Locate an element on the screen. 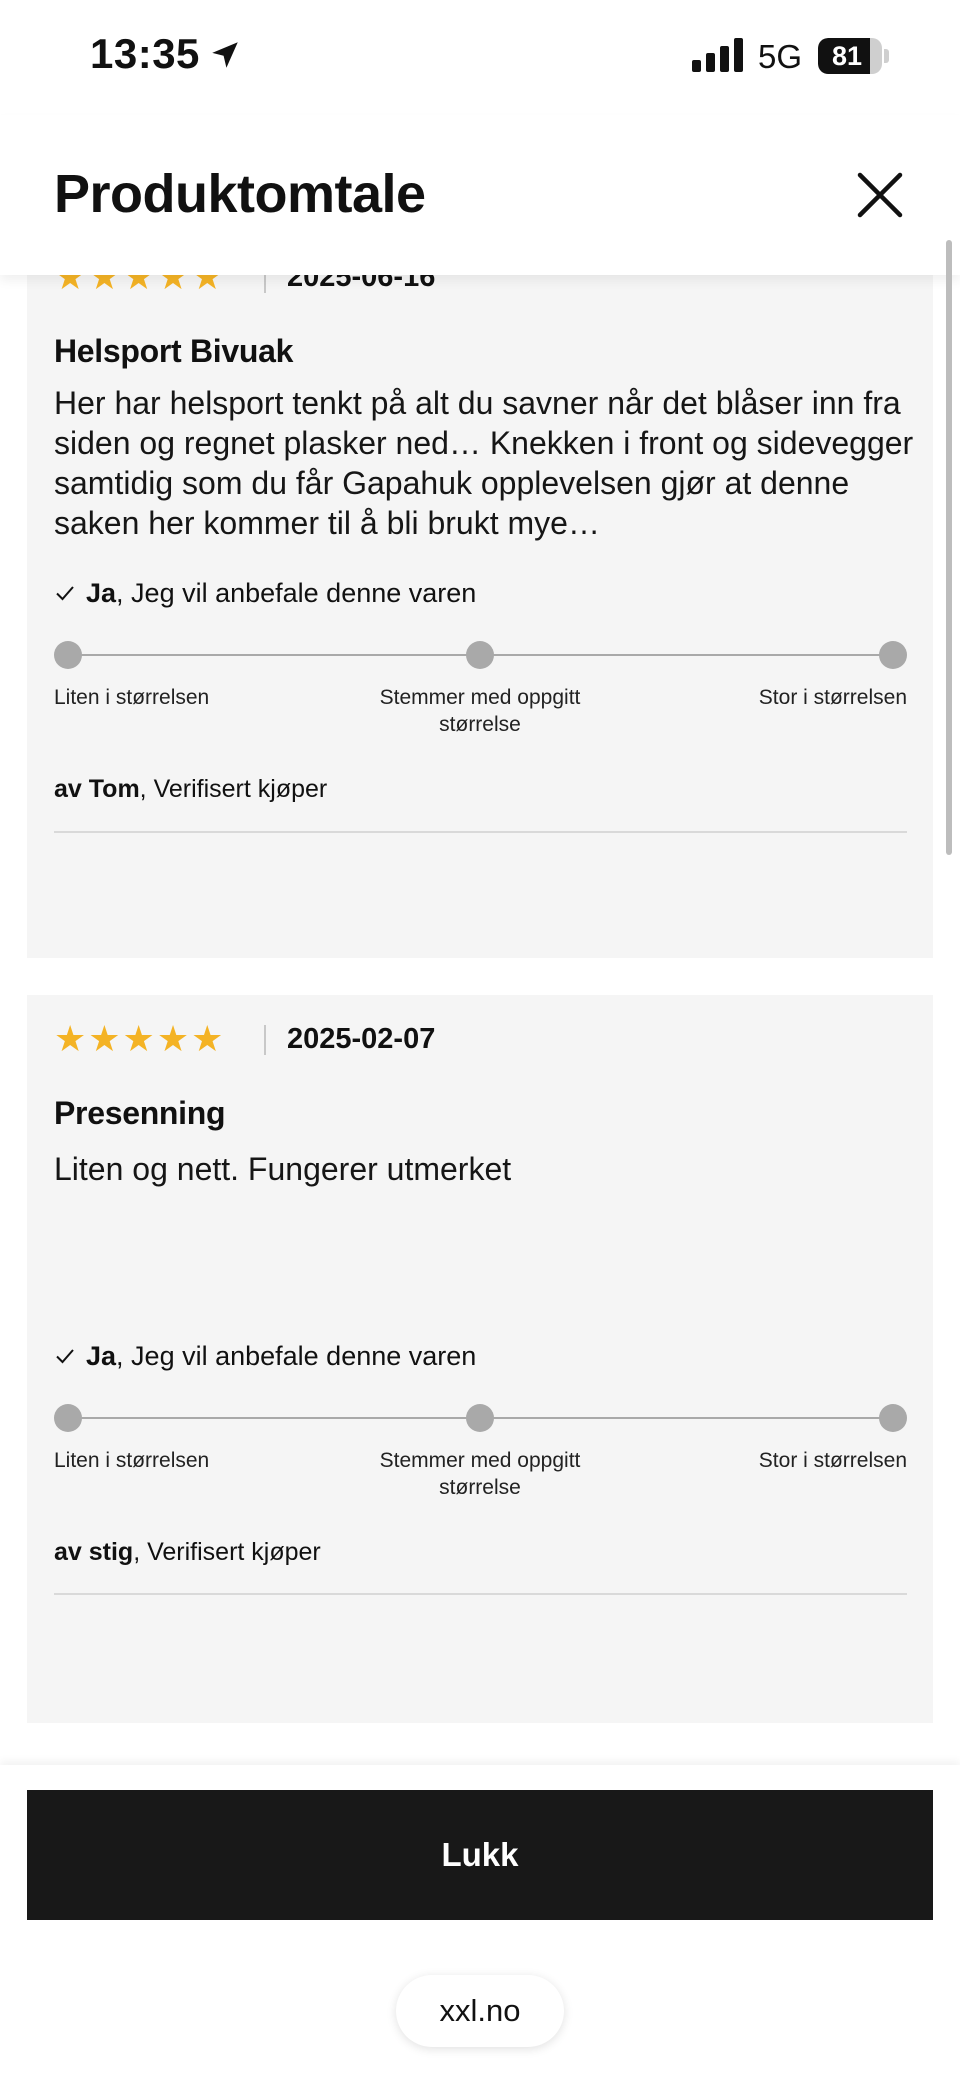  status-bar: 13:35 5G 81 is located at coordinates (480, 57).